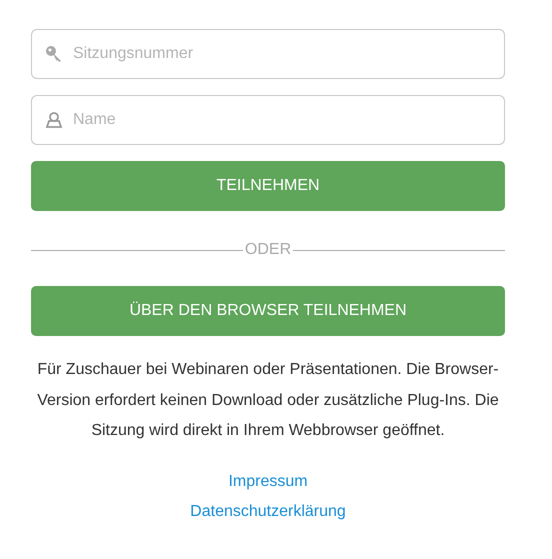 This screenshot has width=552, height=559. I want to click on input-field: Sitzungsnummer, so click(268, 54).